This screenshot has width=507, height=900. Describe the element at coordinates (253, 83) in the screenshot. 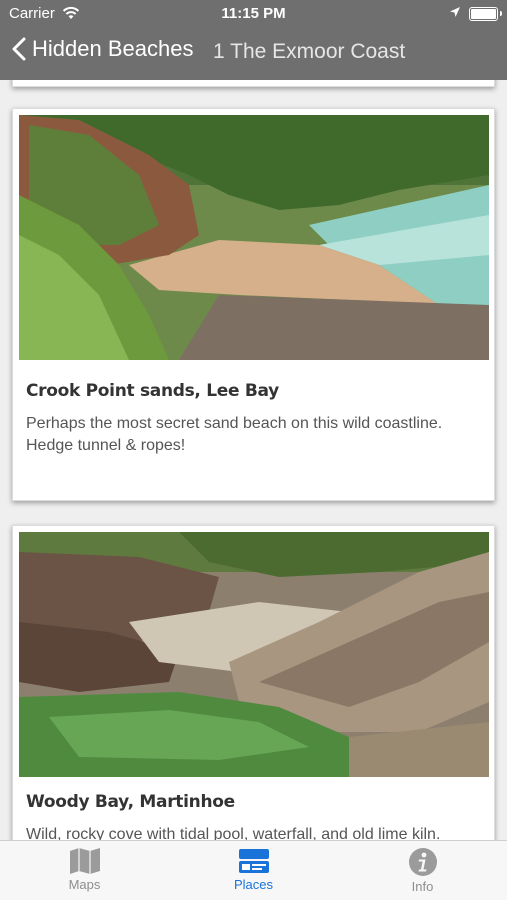

I see `place-card-previous` at that location.